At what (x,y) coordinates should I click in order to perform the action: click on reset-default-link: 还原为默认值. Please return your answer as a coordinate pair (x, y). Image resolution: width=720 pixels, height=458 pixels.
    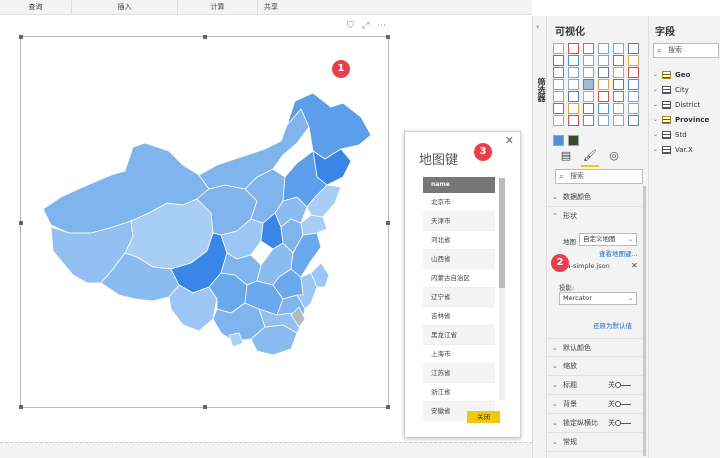
    Looking at the image, I should click on (612, 325).